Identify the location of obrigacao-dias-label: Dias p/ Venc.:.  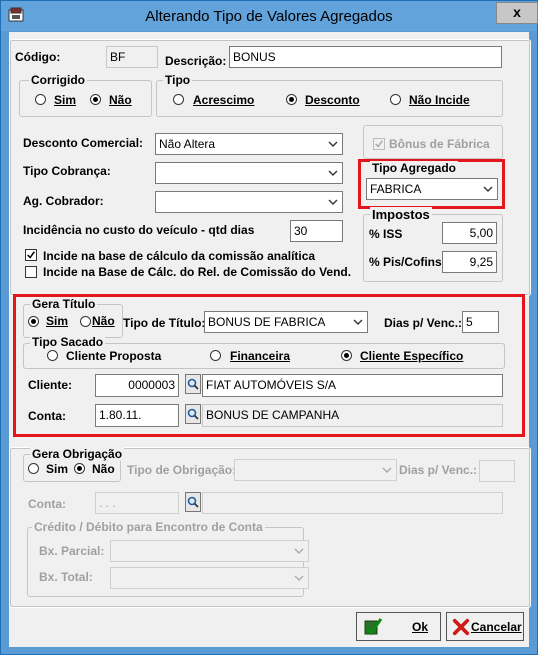
(438, 470).